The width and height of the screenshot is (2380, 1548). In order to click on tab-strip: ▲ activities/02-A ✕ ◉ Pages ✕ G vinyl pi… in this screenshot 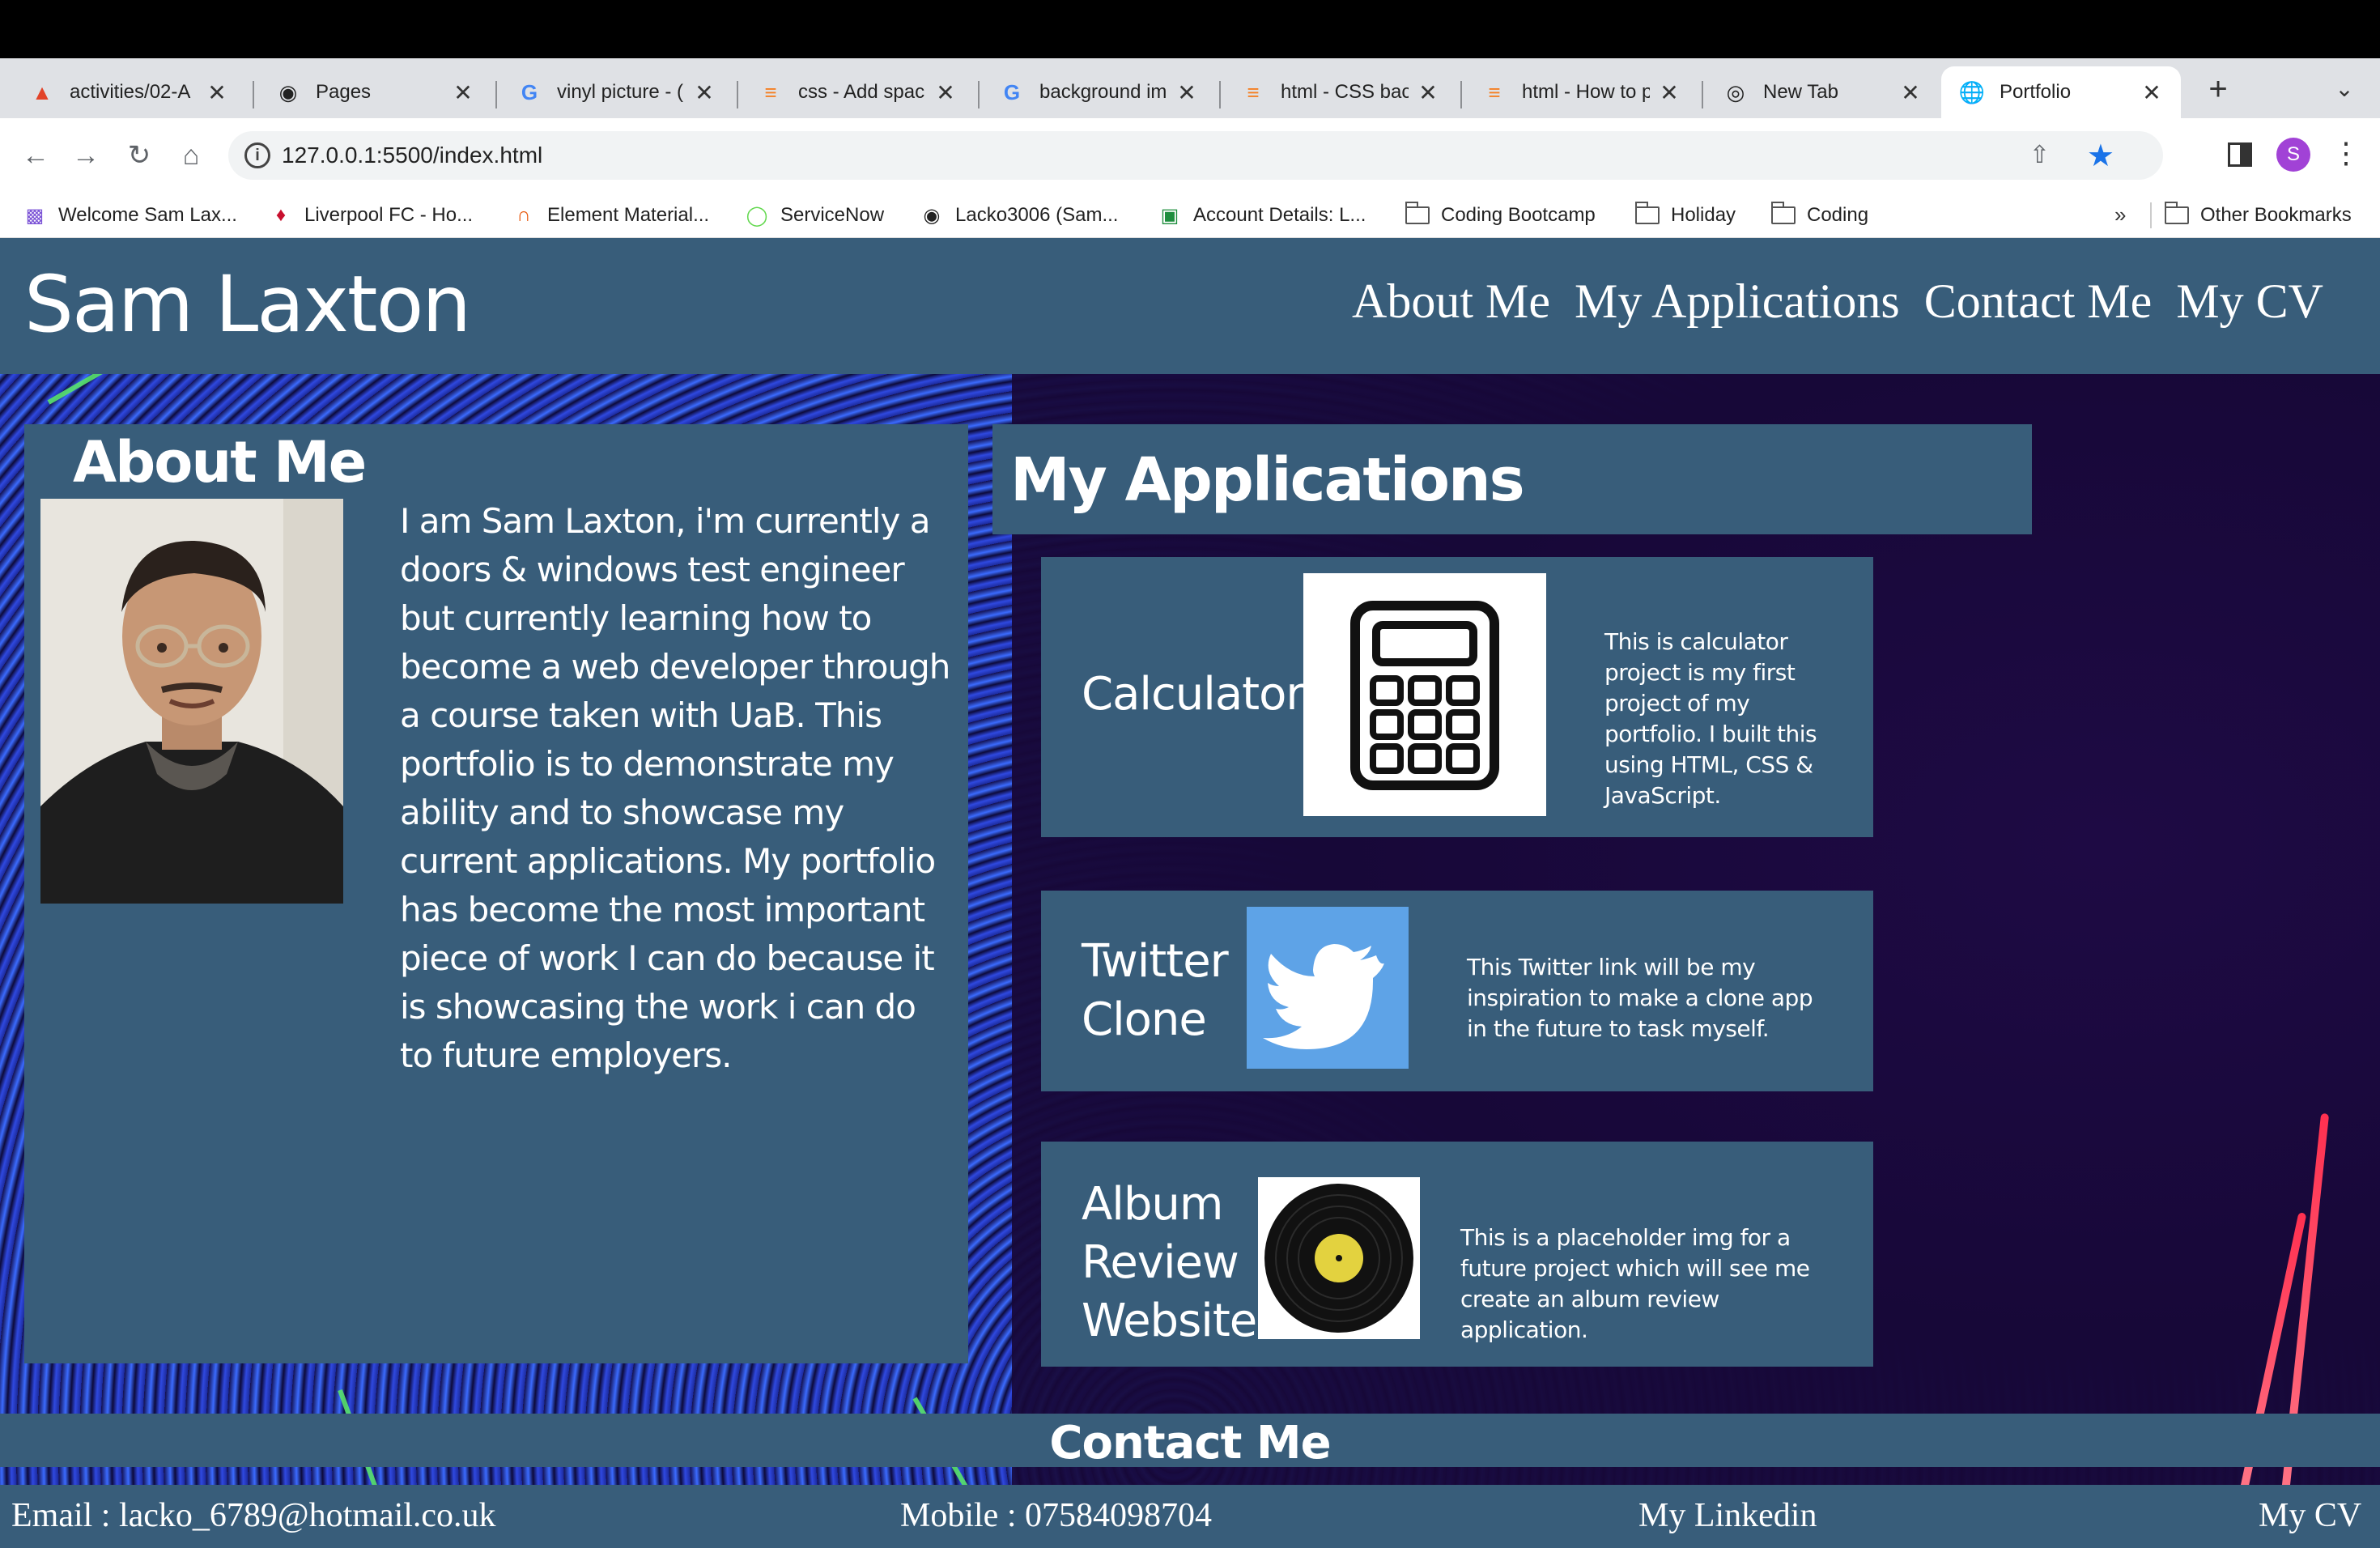, I will do `click(1190, 88)`.